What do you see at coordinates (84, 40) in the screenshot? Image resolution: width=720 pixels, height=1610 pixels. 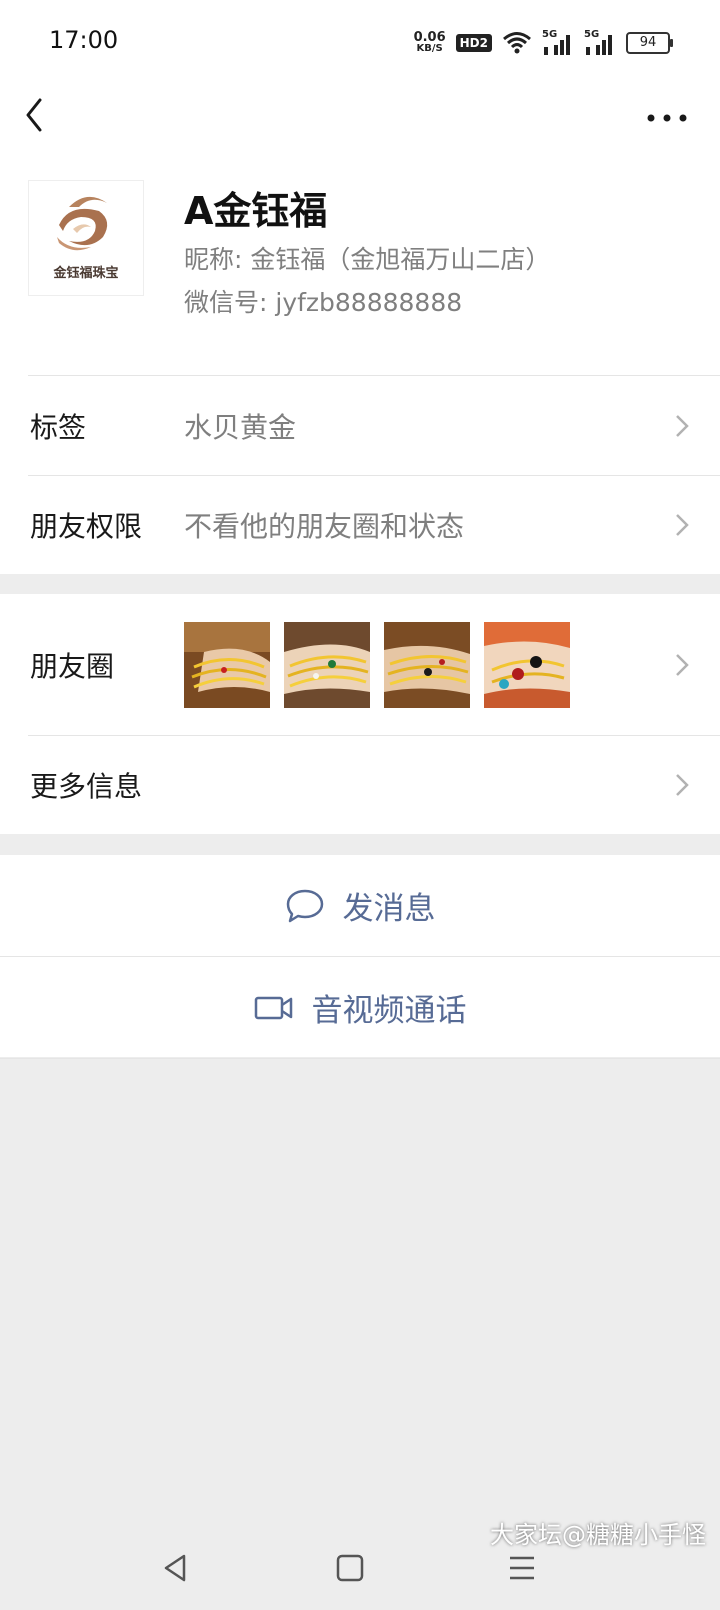 I see `status-time: 17:00` at bounding box center [84, 40].